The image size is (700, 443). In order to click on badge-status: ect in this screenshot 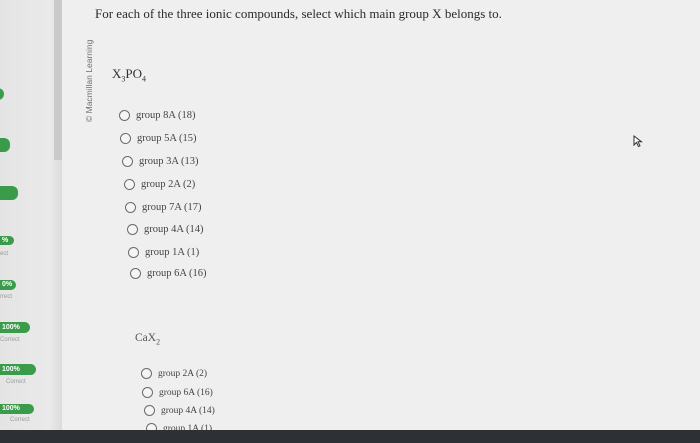, I will do `click(4, 254)`.